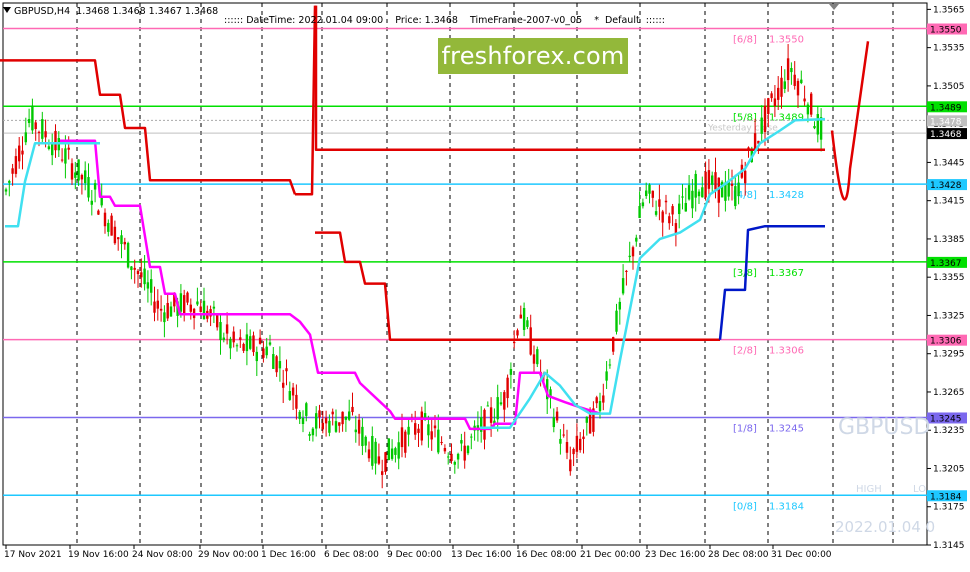 The width and height of the screenshot is (970, 572). I want to click on price-label: 1.3565, so click(949, 10).